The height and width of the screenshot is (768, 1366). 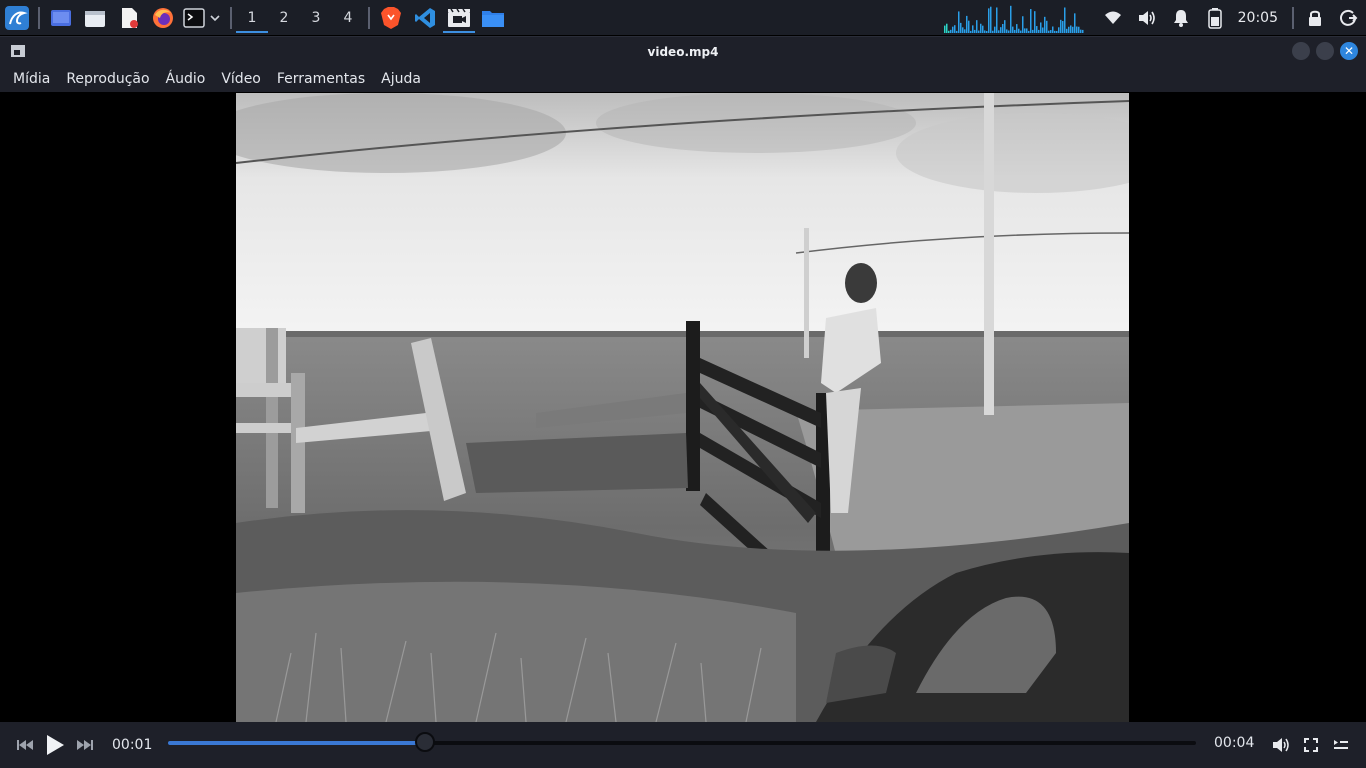 I want to click on workspace-3: 3, so click(x=316, y=17).